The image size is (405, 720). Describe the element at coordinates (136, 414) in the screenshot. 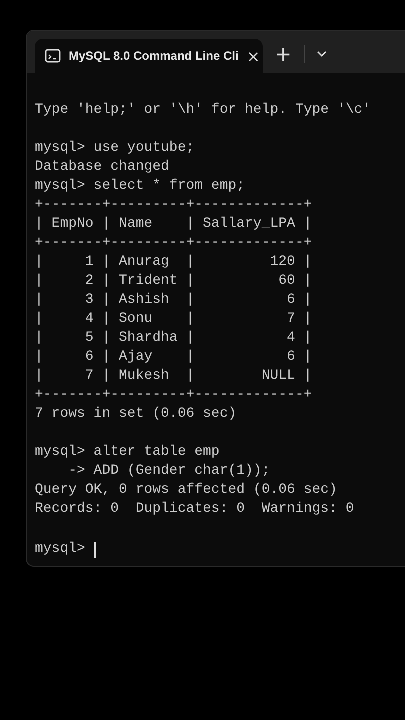

I see `terminal-line: 7 rows in set (0.06 sec)` at that location.